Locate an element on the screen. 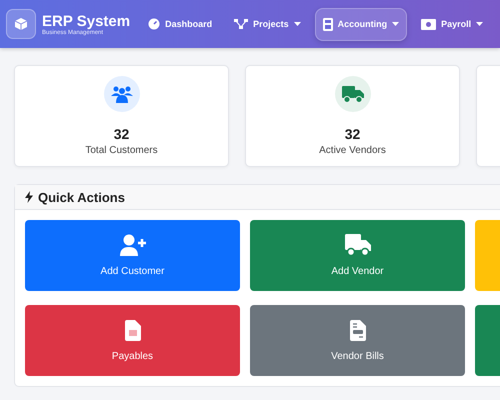 The image size is (500, 400). bill-icon is located at coordinates (358, 330).